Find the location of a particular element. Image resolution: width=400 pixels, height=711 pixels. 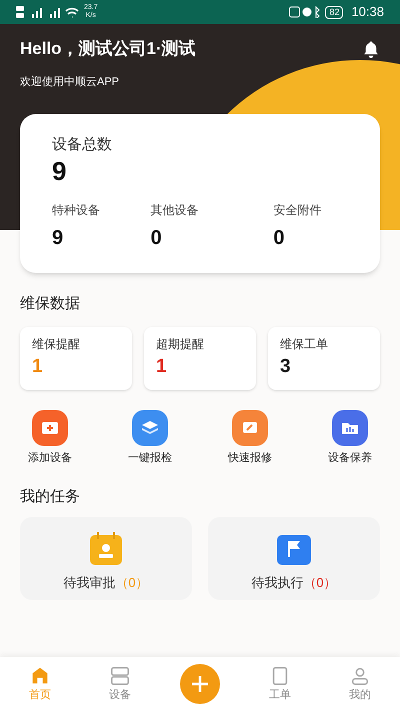

stat-card: 维保提醒 1 is located at coordinates (76, 358).